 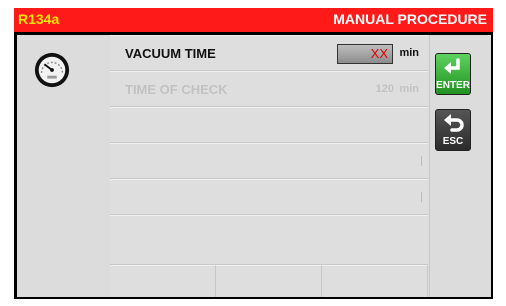 I want to click on page-title: MANUAL PROCEDURE, so click(x=410, y=19).